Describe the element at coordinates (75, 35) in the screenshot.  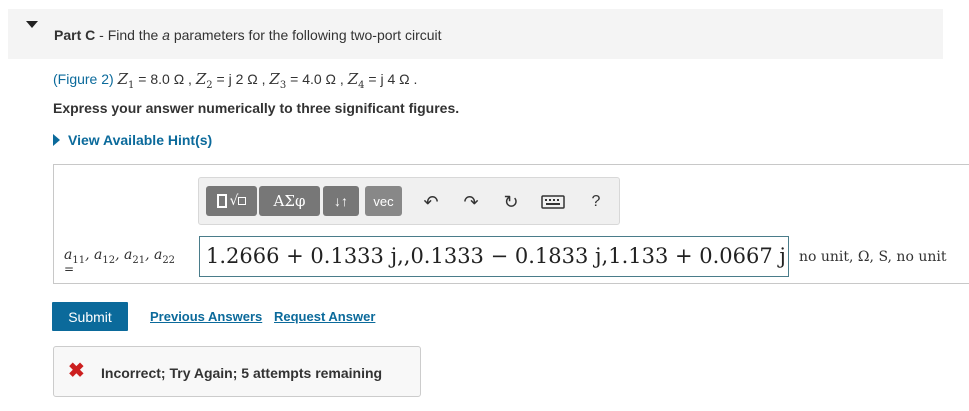
I see `part-label: Part C` at that location.